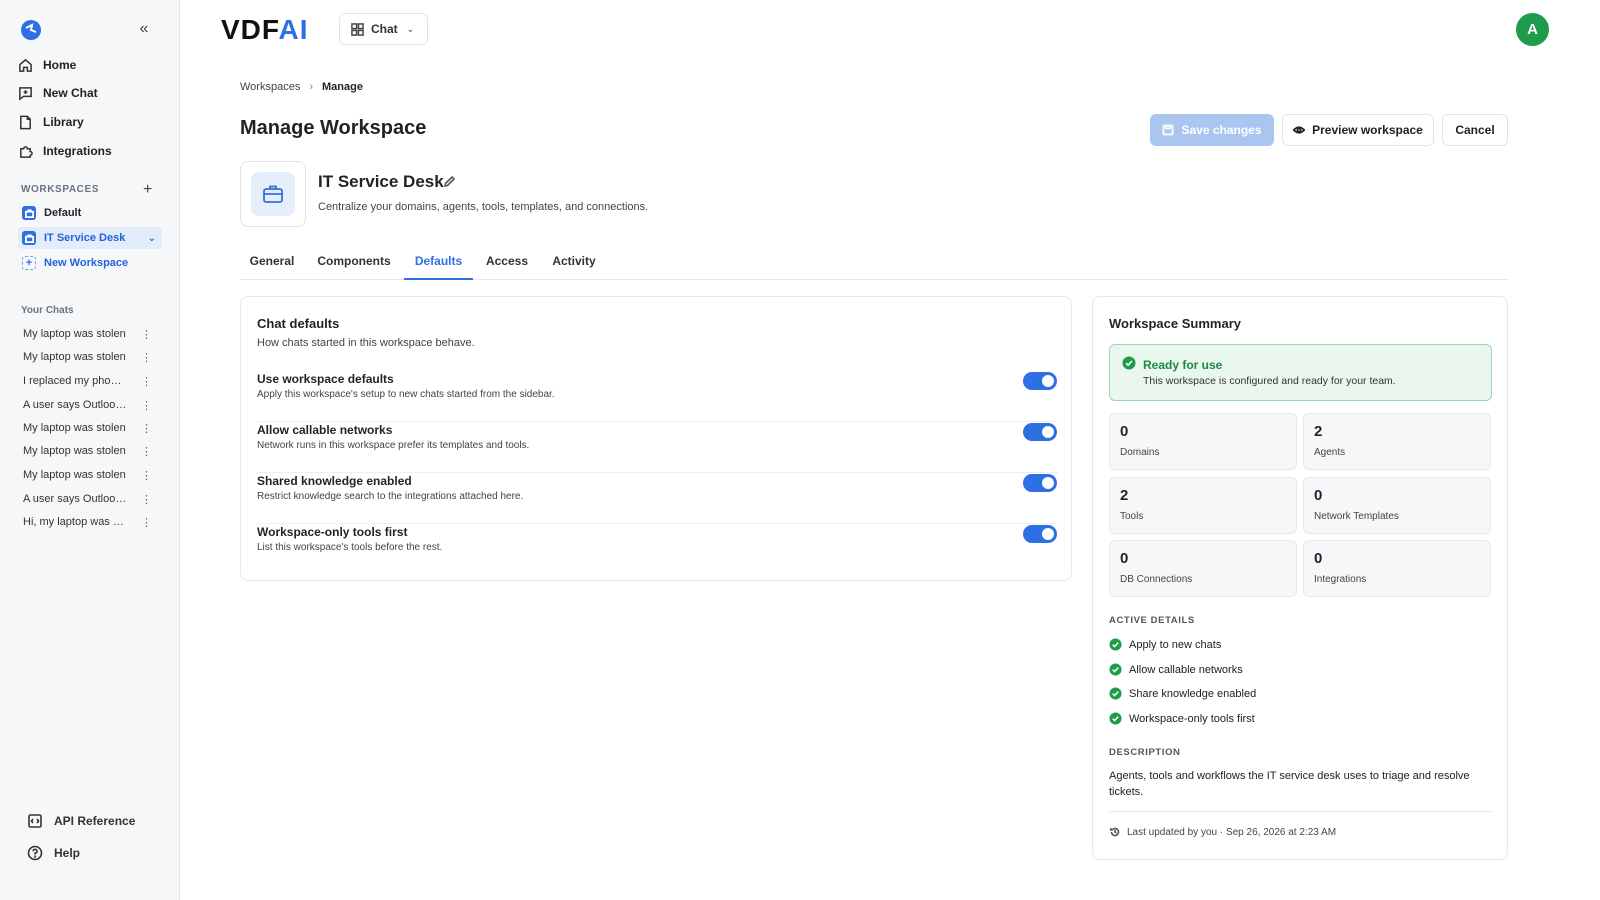  Describe the element at coordinates (270, 87) in the screenshot. I see `breadcrumb-workspaces: Workspaces` at that location.